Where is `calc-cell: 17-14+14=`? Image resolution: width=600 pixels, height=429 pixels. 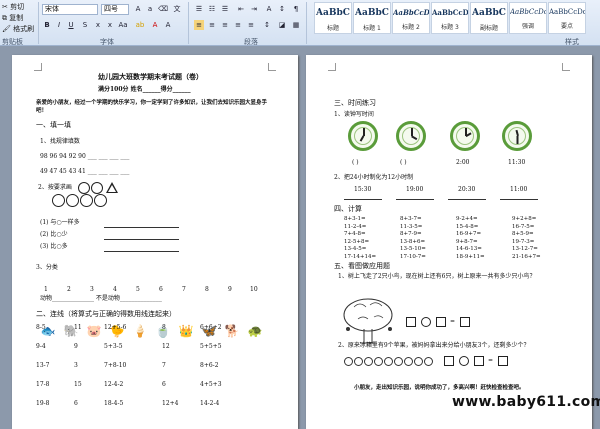
calc-cell: 17-14+14= is located at coordinates (360, 257).